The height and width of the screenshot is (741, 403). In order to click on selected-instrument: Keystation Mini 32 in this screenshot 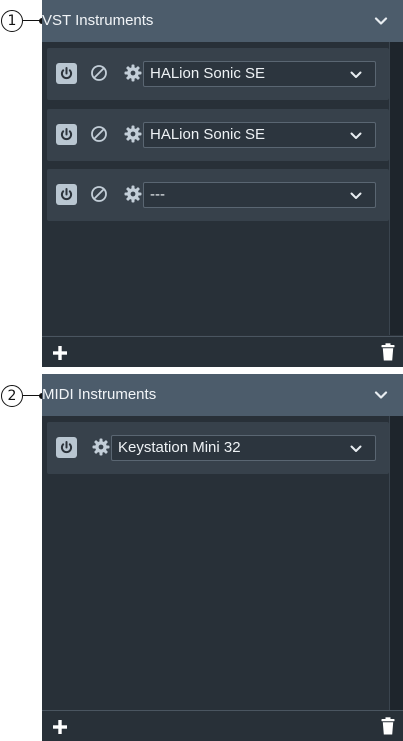, I will do `click(179, 447)`.